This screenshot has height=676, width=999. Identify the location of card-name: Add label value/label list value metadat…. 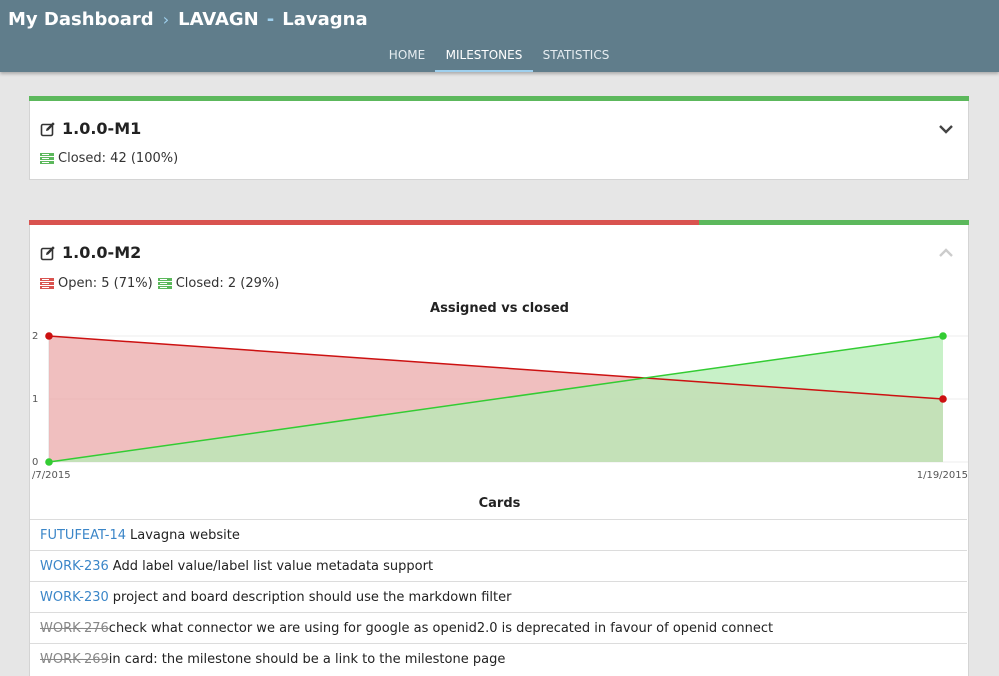
(273, 566).